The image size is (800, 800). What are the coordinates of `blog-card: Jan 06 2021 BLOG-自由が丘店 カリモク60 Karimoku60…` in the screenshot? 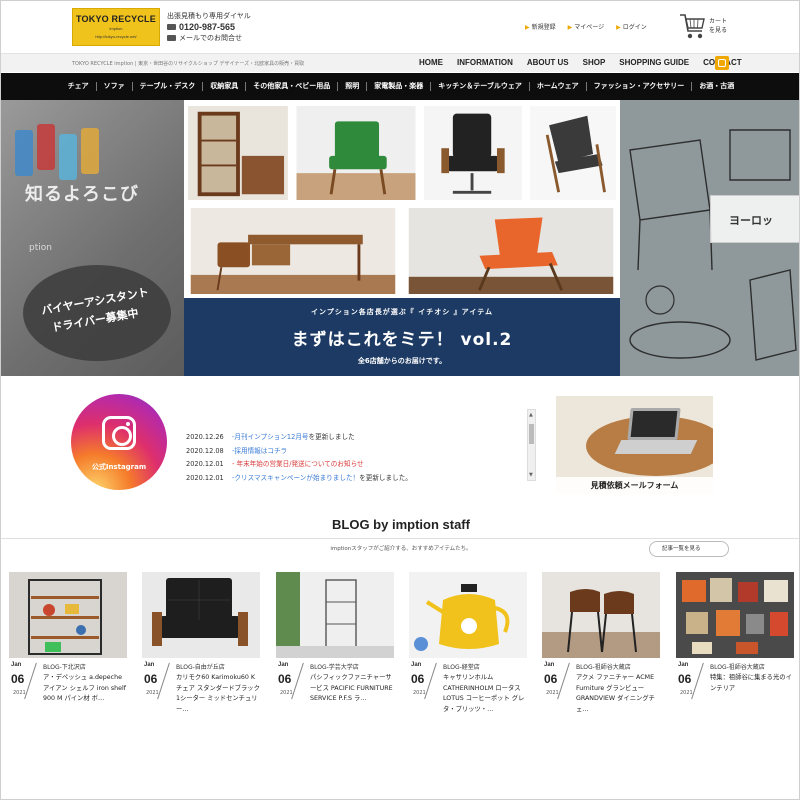 It's located at (201, 647).